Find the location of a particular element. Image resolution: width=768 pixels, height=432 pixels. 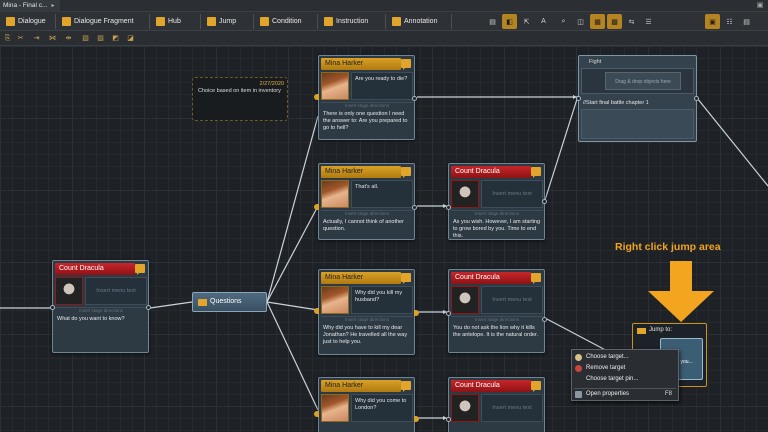

properties-icon is located at coordinates (578, 394).